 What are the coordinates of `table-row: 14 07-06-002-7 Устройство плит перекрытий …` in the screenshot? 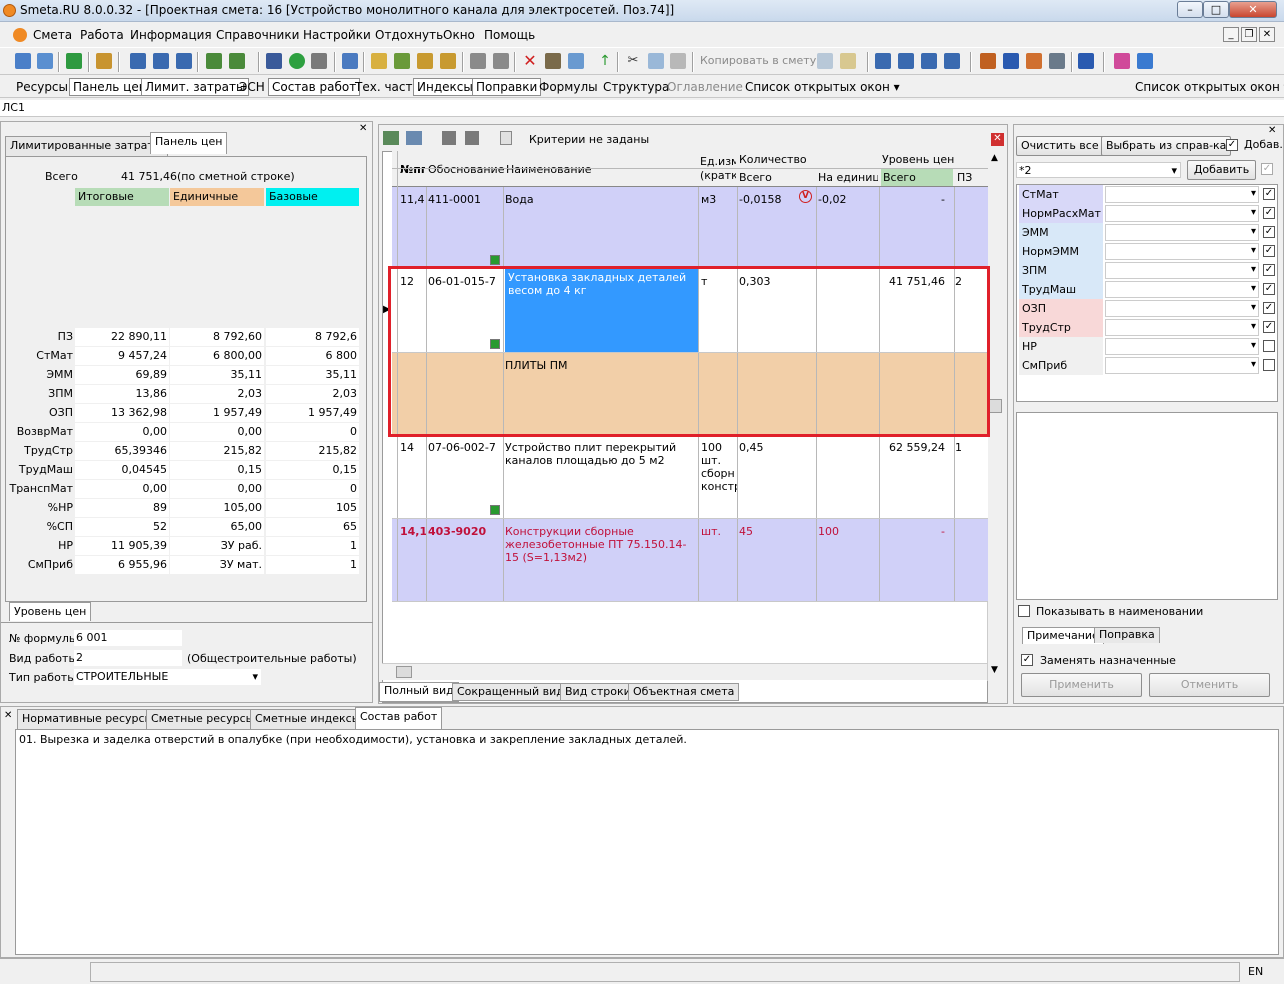 It's located at (690, 477).